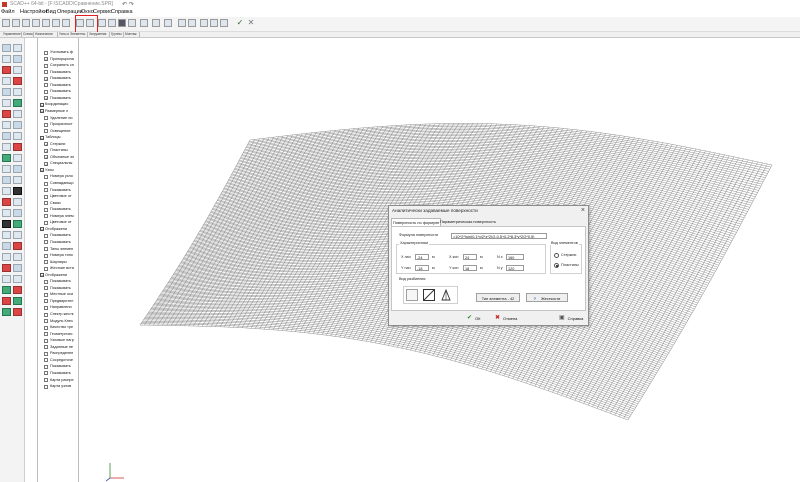 This screenshot has height=482, width=800. What do you see at coordinates (112, 23) in the screenshot?
I see `copy-icon` at bounding box center [112, 23].